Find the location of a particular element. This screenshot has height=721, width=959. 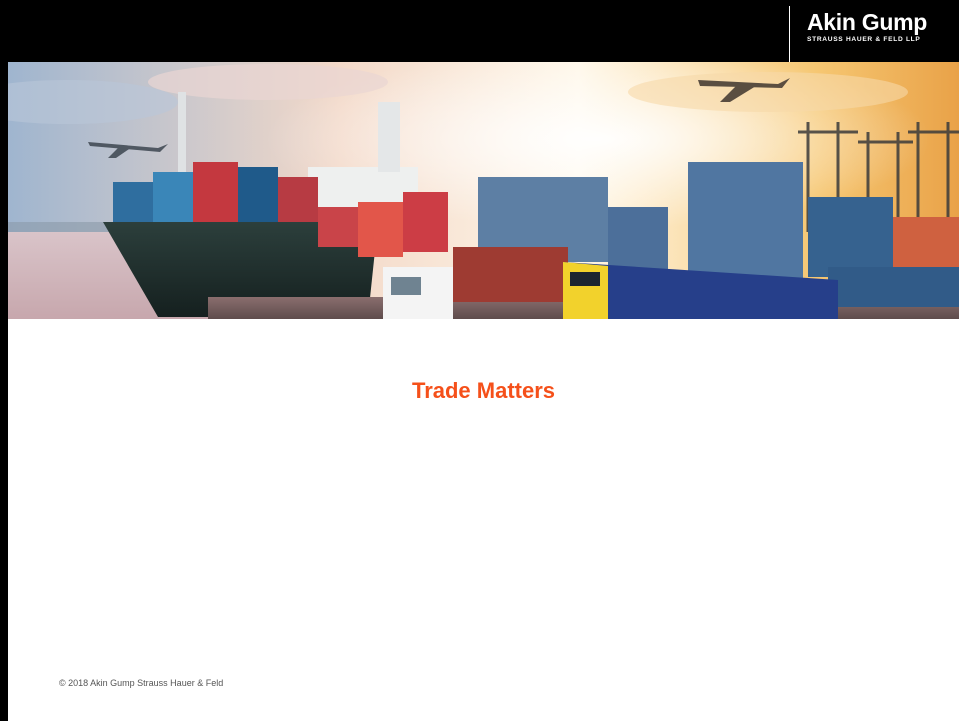

akin-gump-logo: Akin Gump STRAUSS HAUER & FELD LLP is located at coordinates (867, 26).